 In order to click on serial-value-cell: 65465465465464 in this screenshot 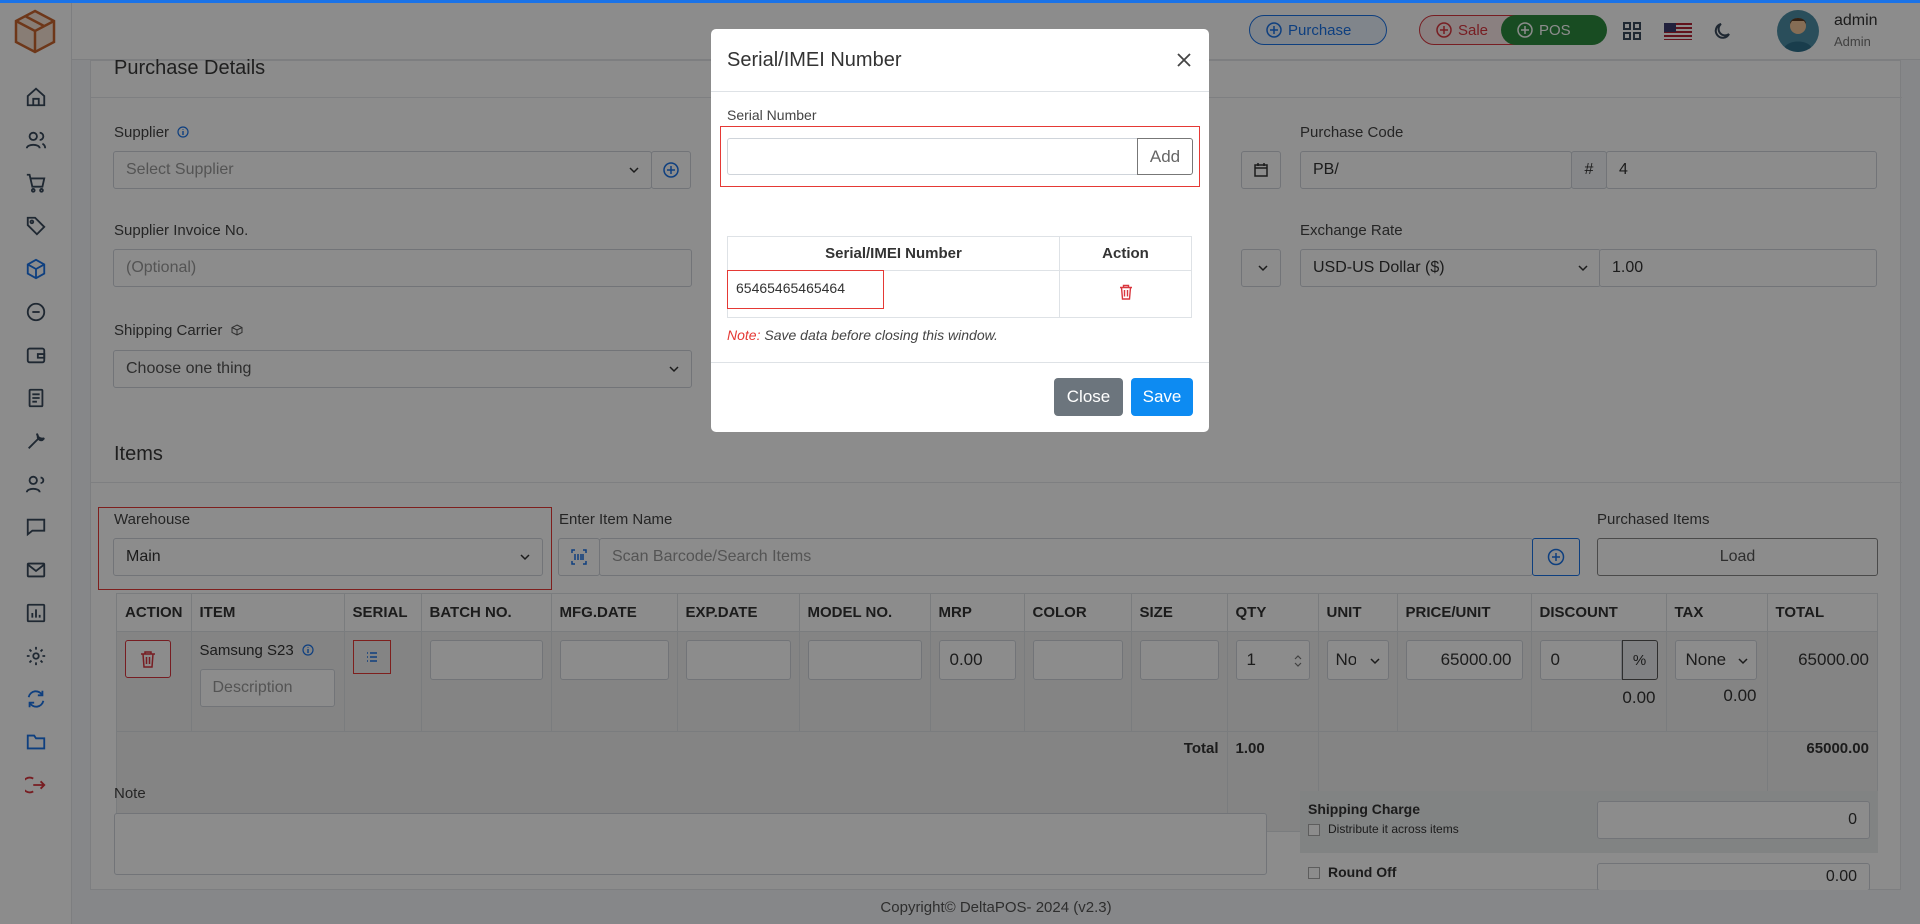, I will do `click(893, 294)`.